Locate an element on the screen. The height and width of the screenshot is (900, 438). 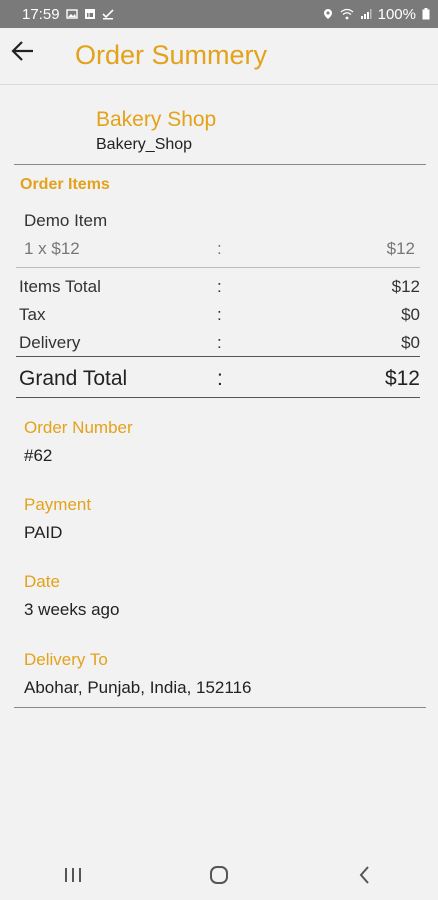
nav-back-button is located at coordinates (365, 875).